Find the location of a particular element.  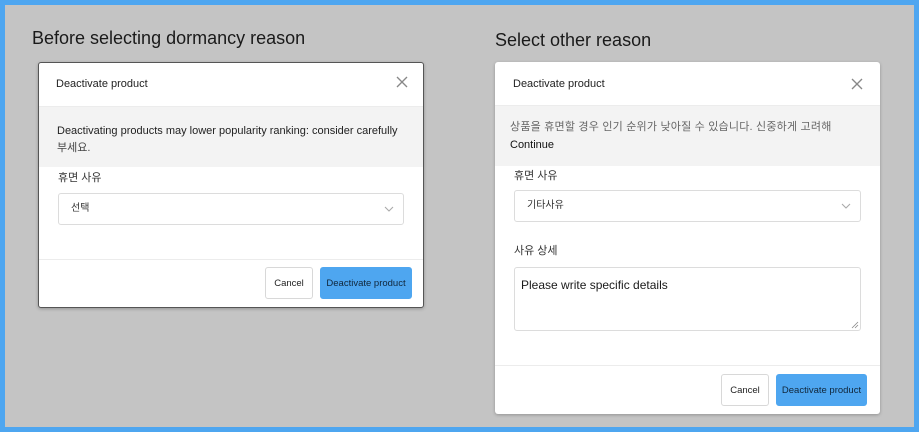

detail-textarea-value: Please write specific details is located at coordinates (594, 285).